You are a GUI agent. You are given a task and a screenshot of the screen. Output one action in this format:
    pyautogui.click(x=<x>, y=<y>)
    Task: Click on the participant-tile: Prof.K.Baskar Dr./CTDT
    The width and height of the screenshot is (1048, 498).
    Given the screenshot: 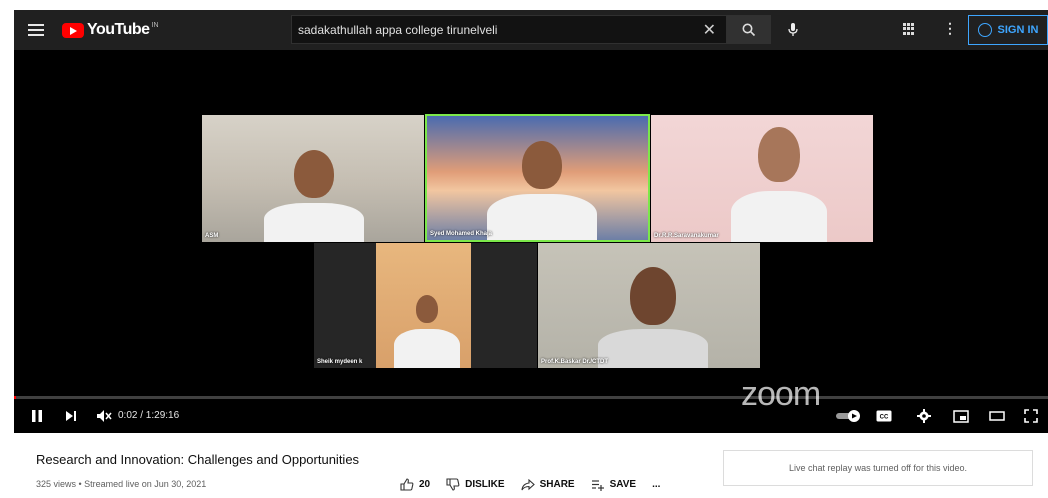 What is the action you would take?
    pyautogui.click(x=649, y=305)
    